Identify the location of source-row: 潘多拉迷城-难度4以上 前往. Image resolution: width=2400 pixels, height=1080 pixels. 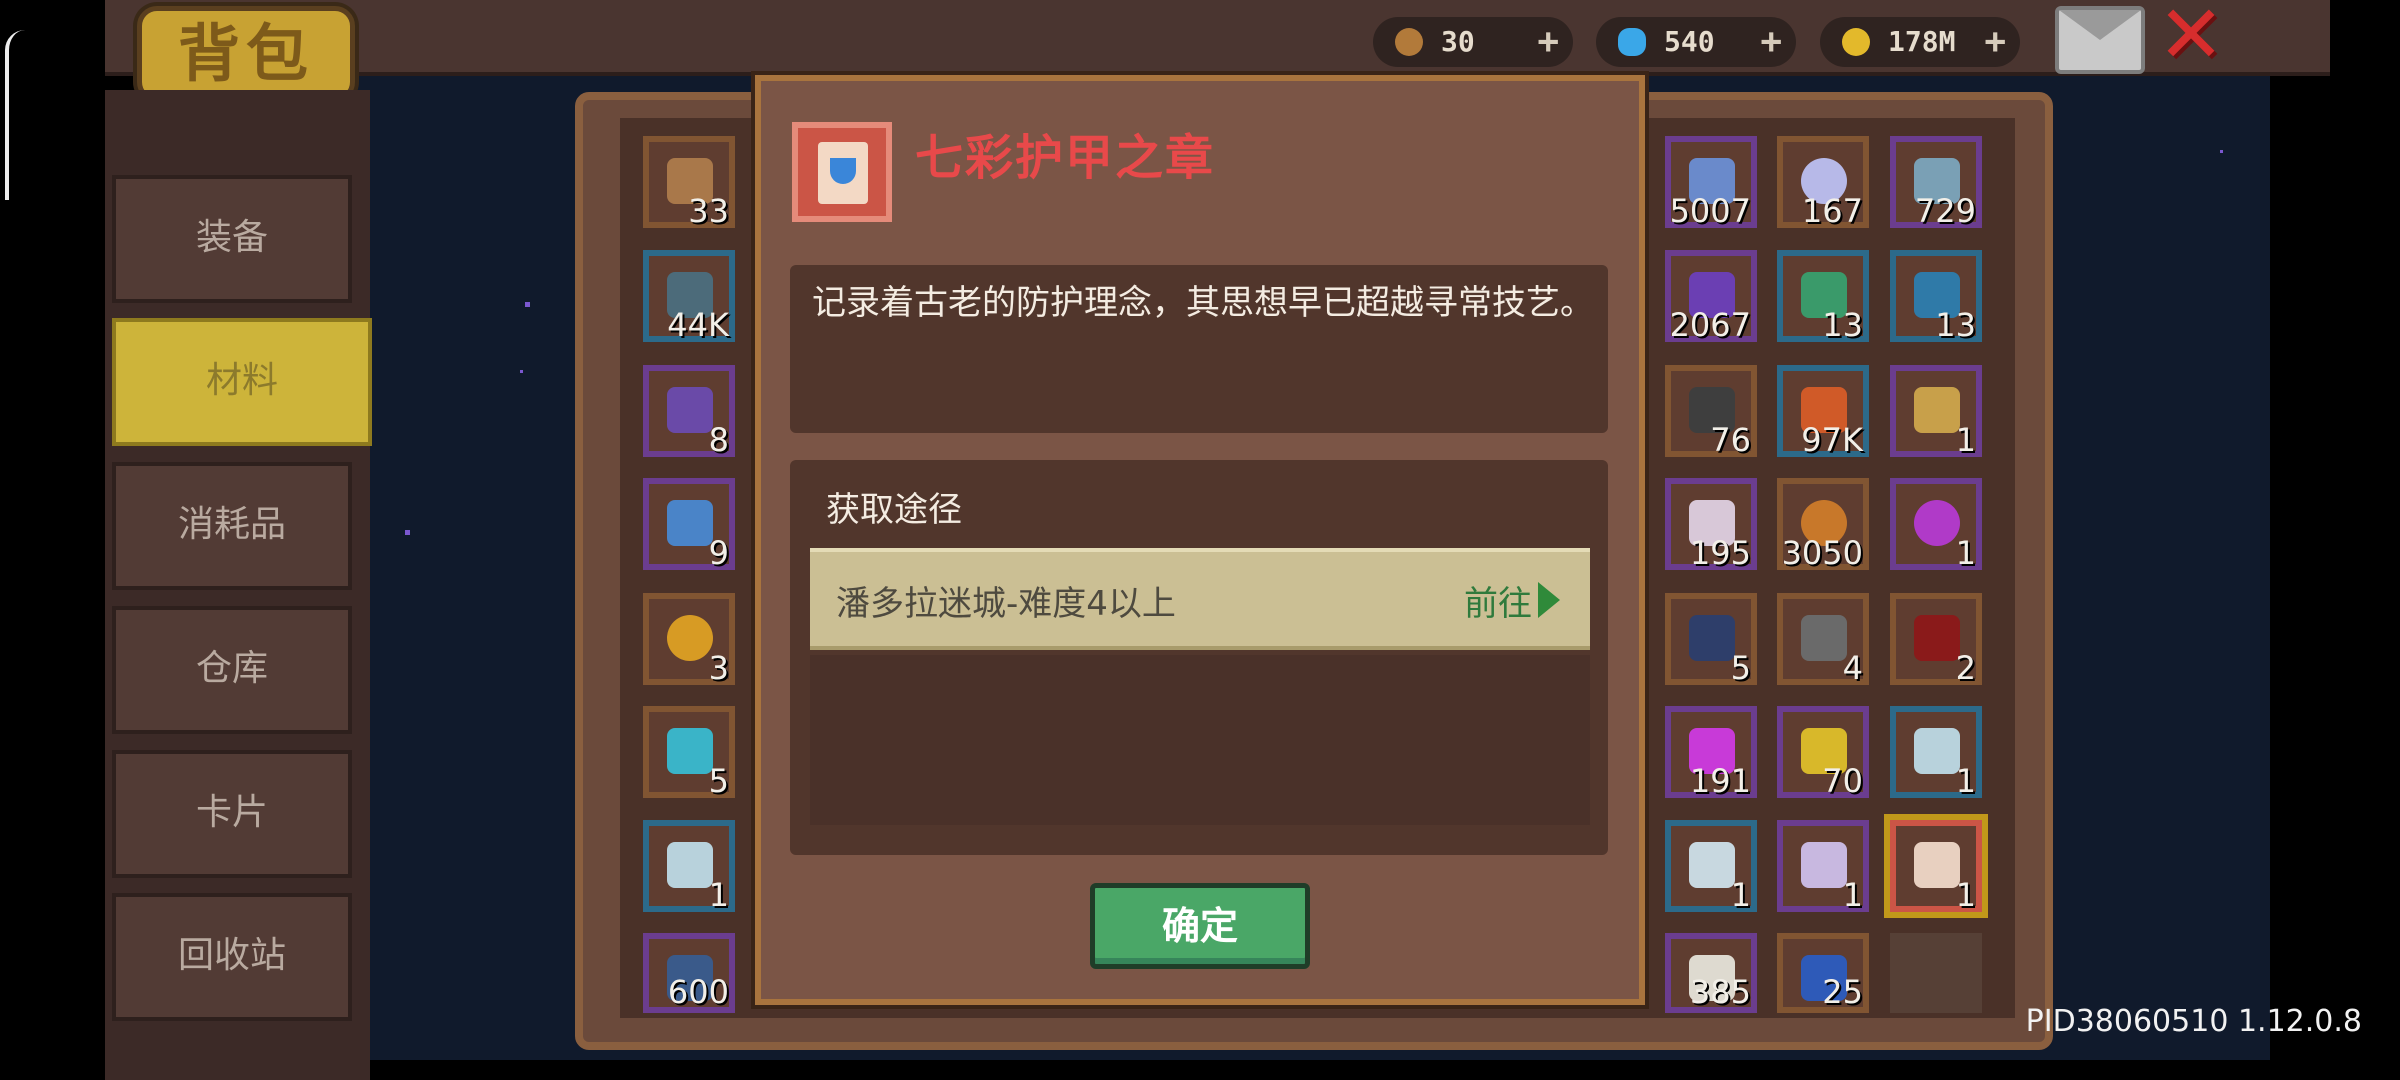
(1200, 599).